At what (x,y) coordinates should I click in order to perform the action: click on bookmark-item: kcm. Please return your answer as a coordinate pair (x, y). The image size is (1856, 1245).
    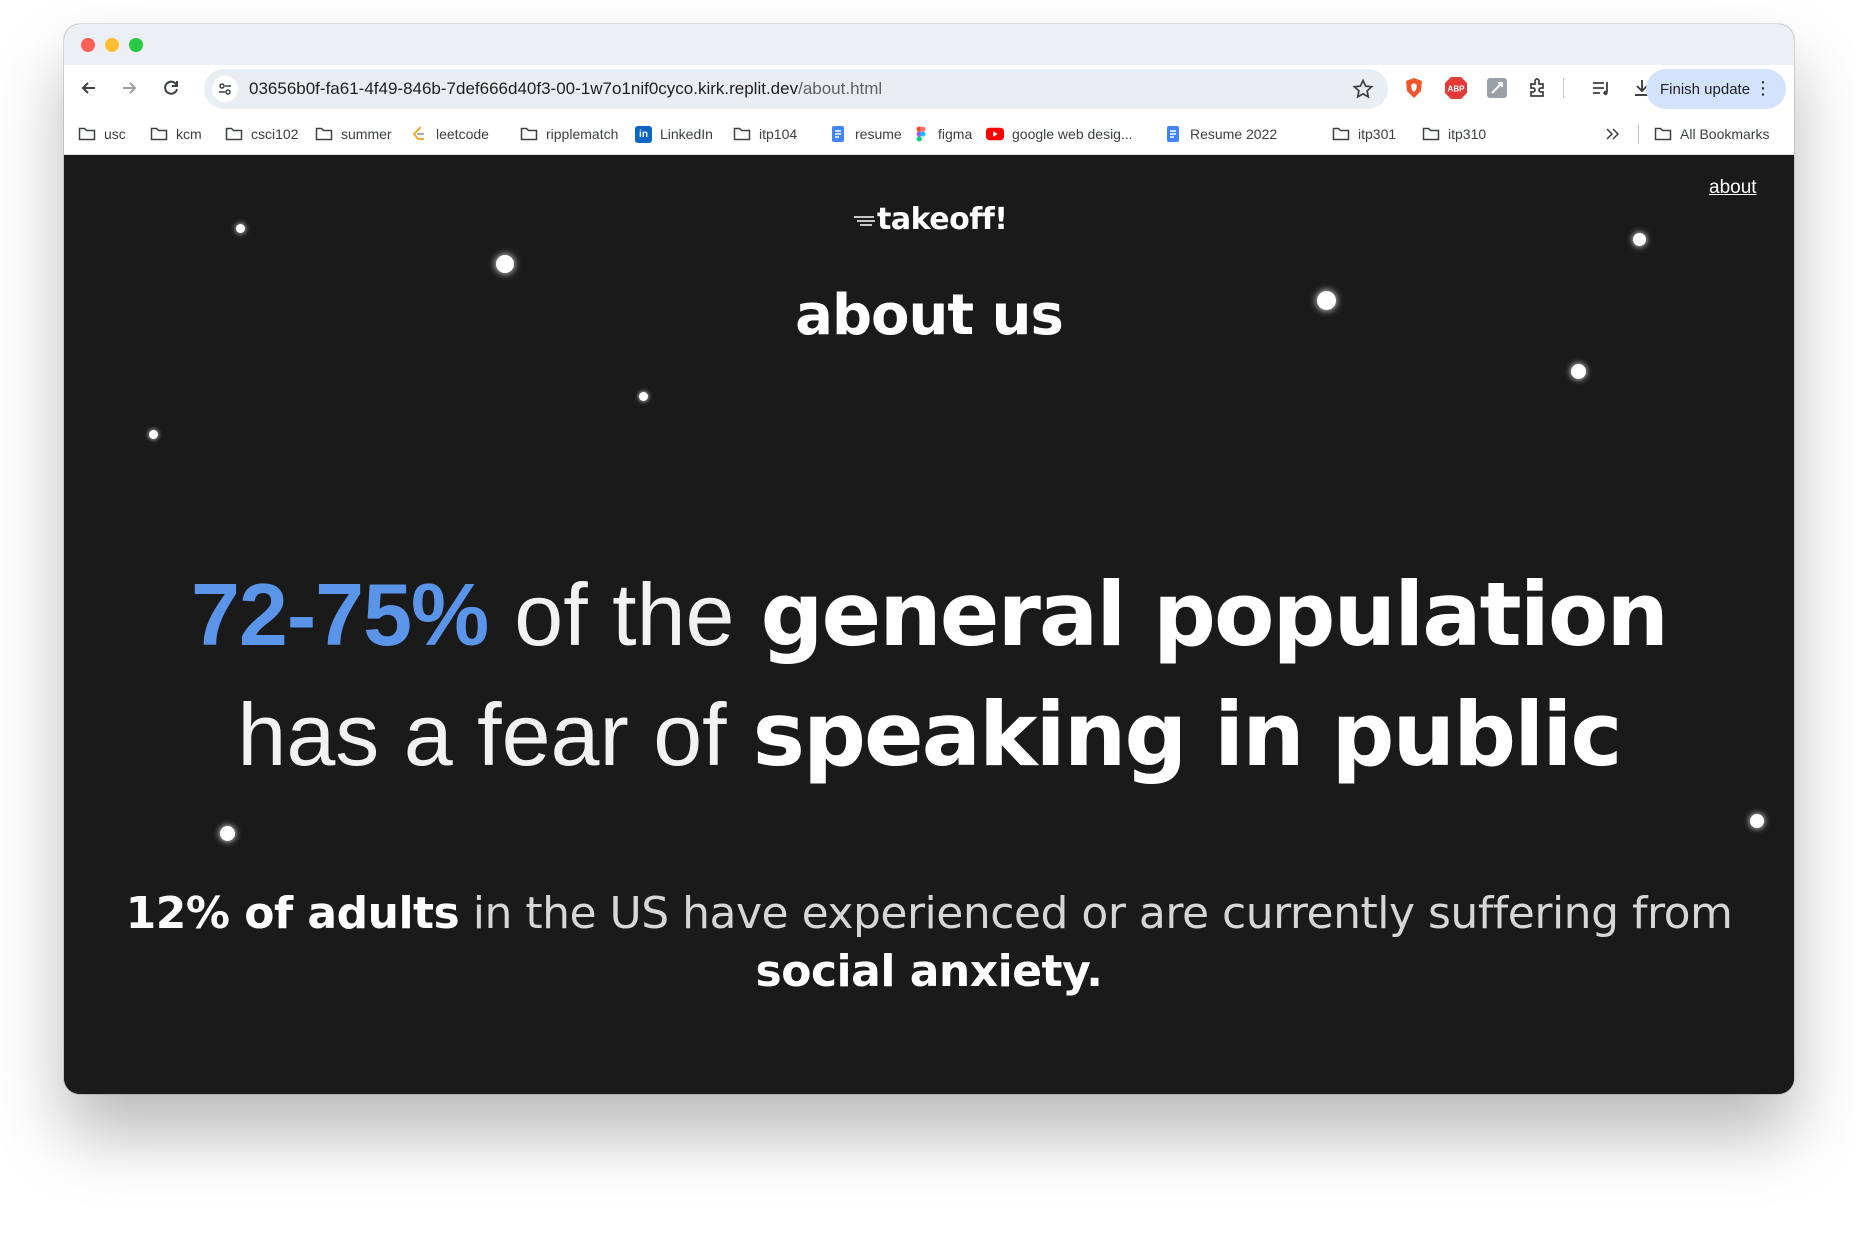
    Looking at the image, I should click on (176, 134).